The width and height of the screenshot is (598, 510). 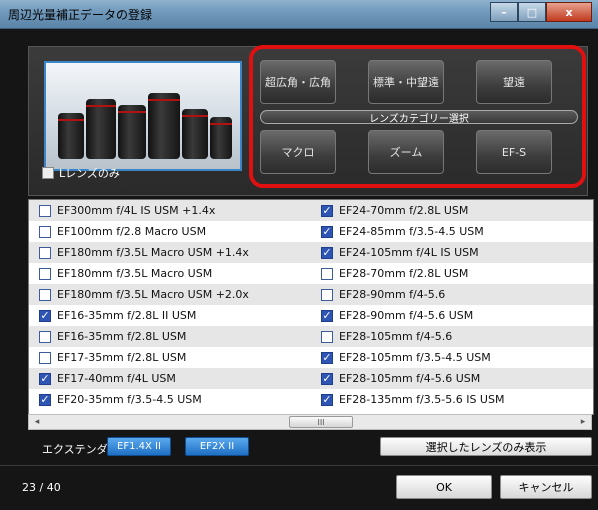 I want to click on ok-button: OK, so click(x=444, y=487).